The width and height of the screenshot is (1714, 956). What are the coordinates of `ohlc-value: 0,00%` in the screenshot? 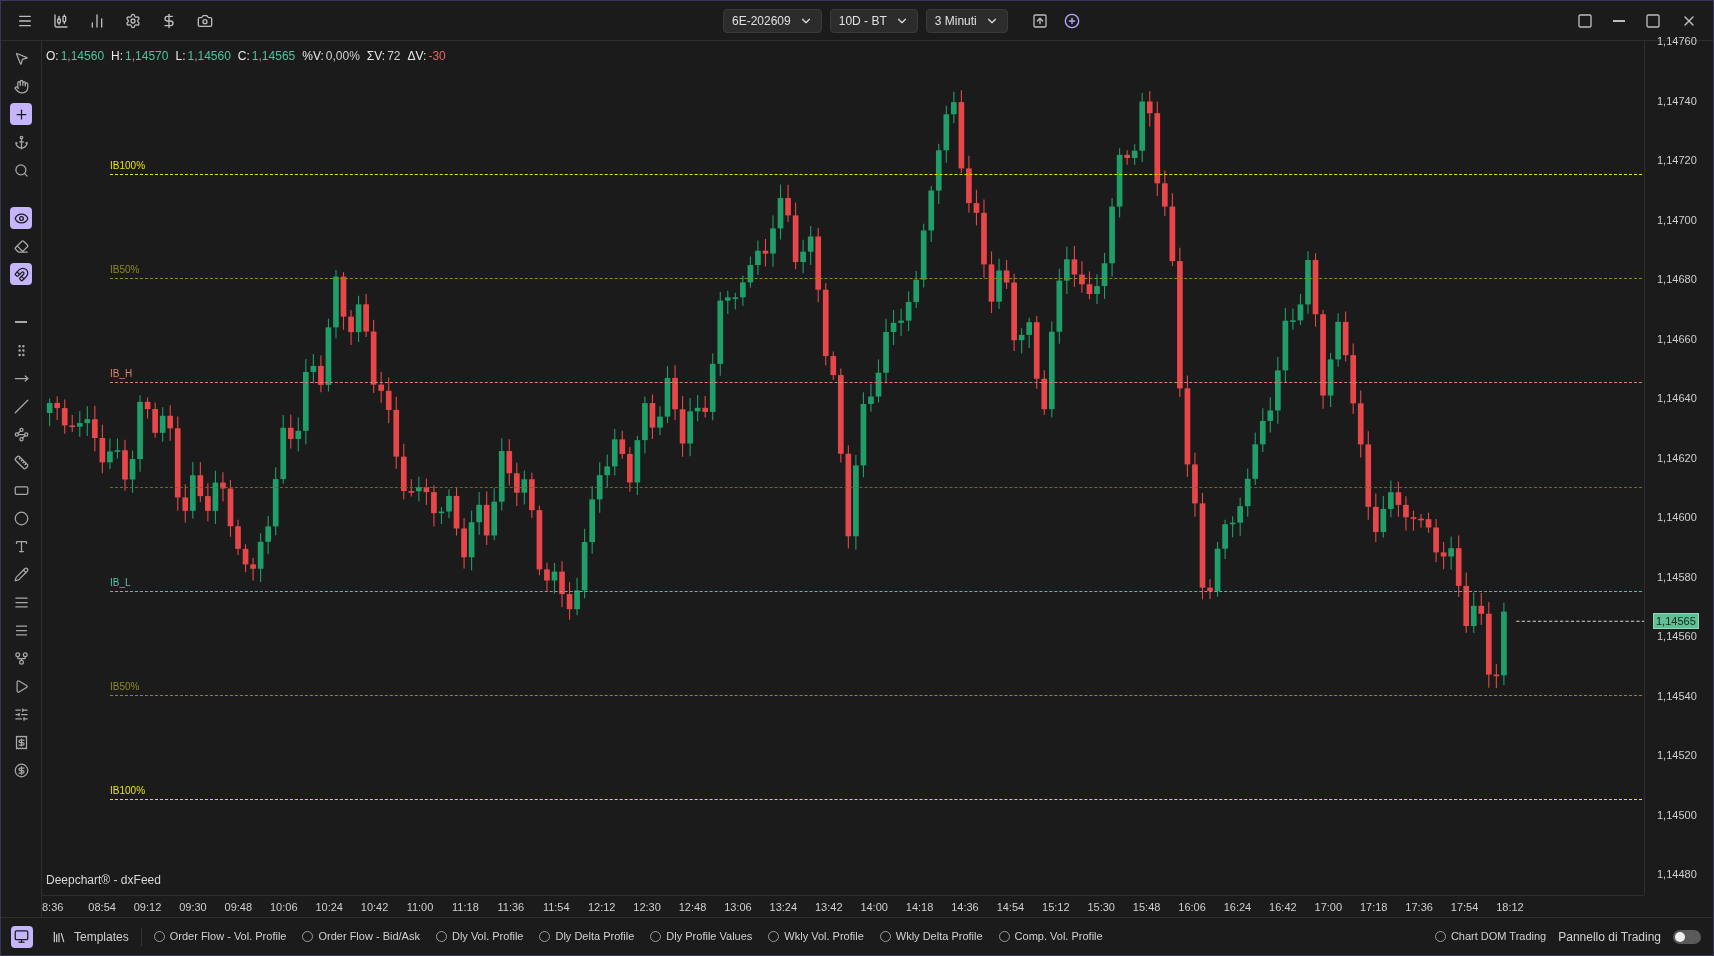 It's located at (342, 56).